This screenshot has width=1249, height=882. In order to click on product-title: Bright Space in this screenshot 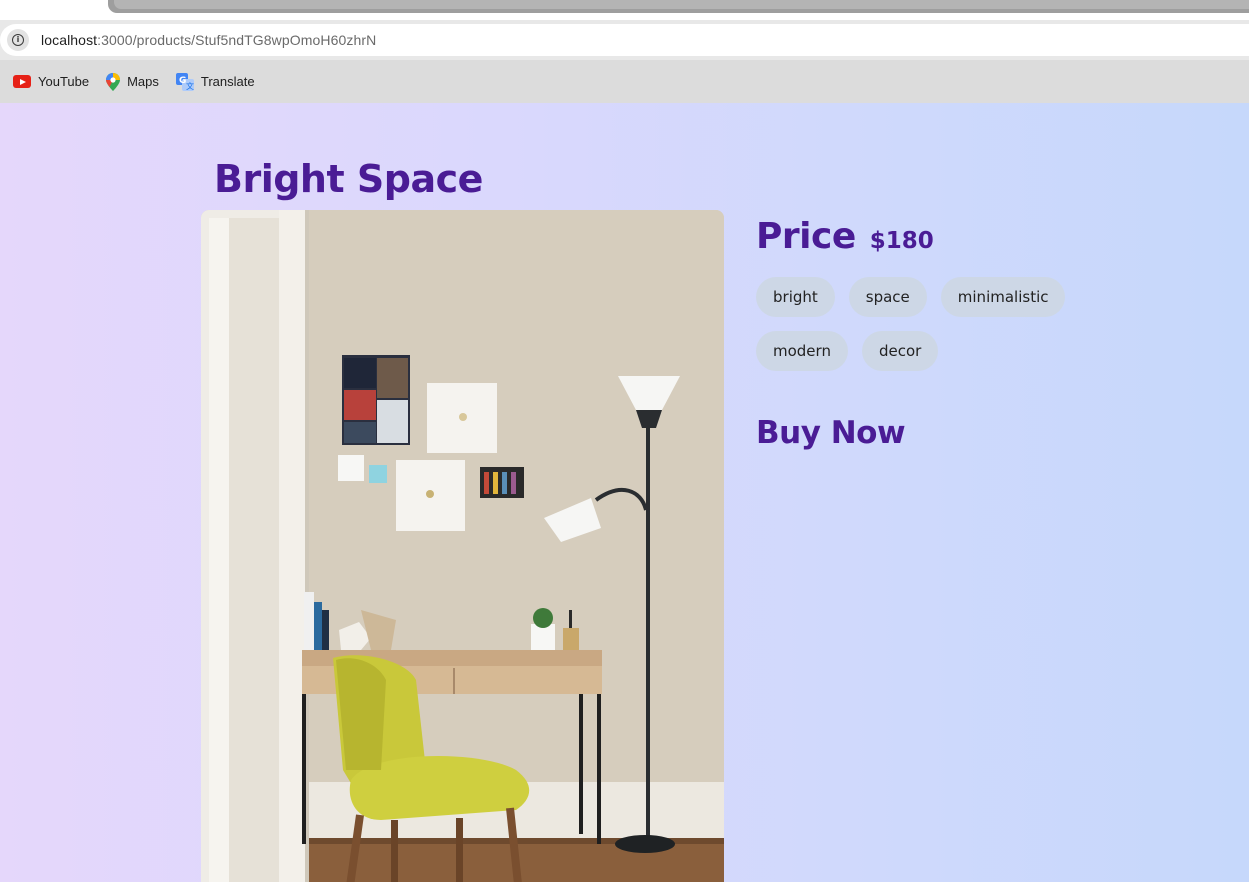, I will do `click(348, 179)`.